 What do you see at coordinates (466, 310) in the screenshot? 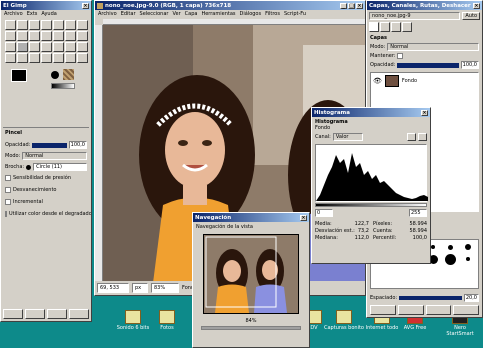
I see `brush-delete-button` at bounding box center [466, 310].